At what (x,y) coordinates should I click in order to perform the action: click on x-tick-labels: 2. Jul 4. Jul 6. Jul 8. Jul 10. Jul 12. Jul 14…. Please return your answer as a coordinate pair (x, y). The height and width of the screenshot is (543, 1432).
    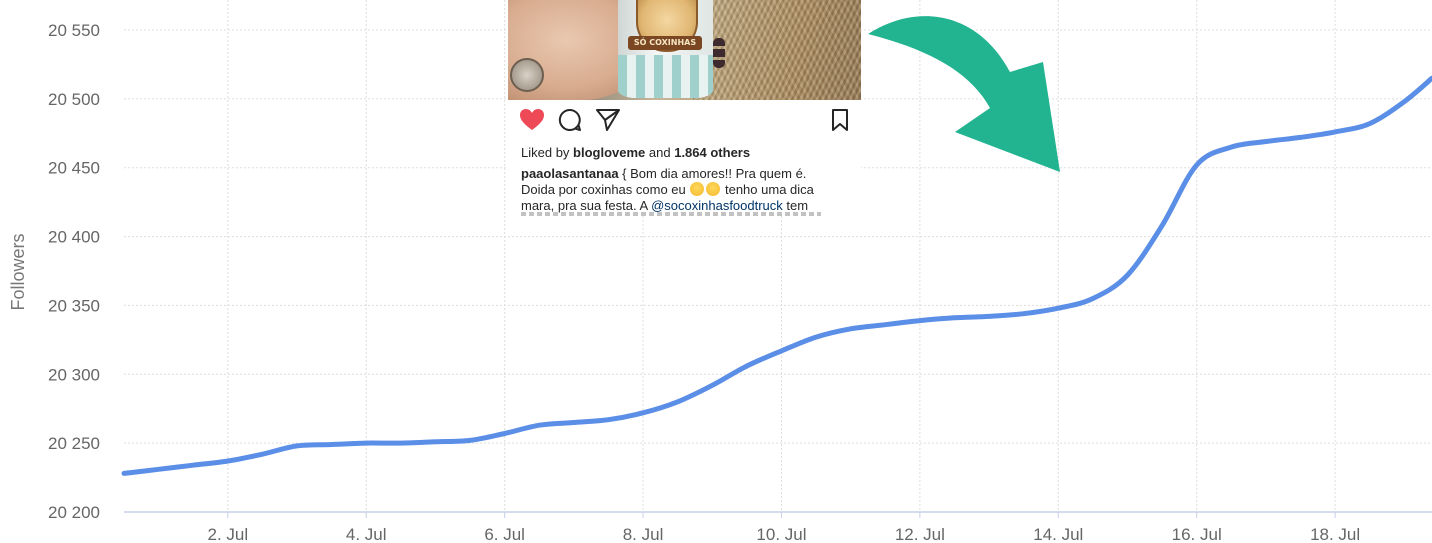
    Looking at the image, I should click on (783, 534).